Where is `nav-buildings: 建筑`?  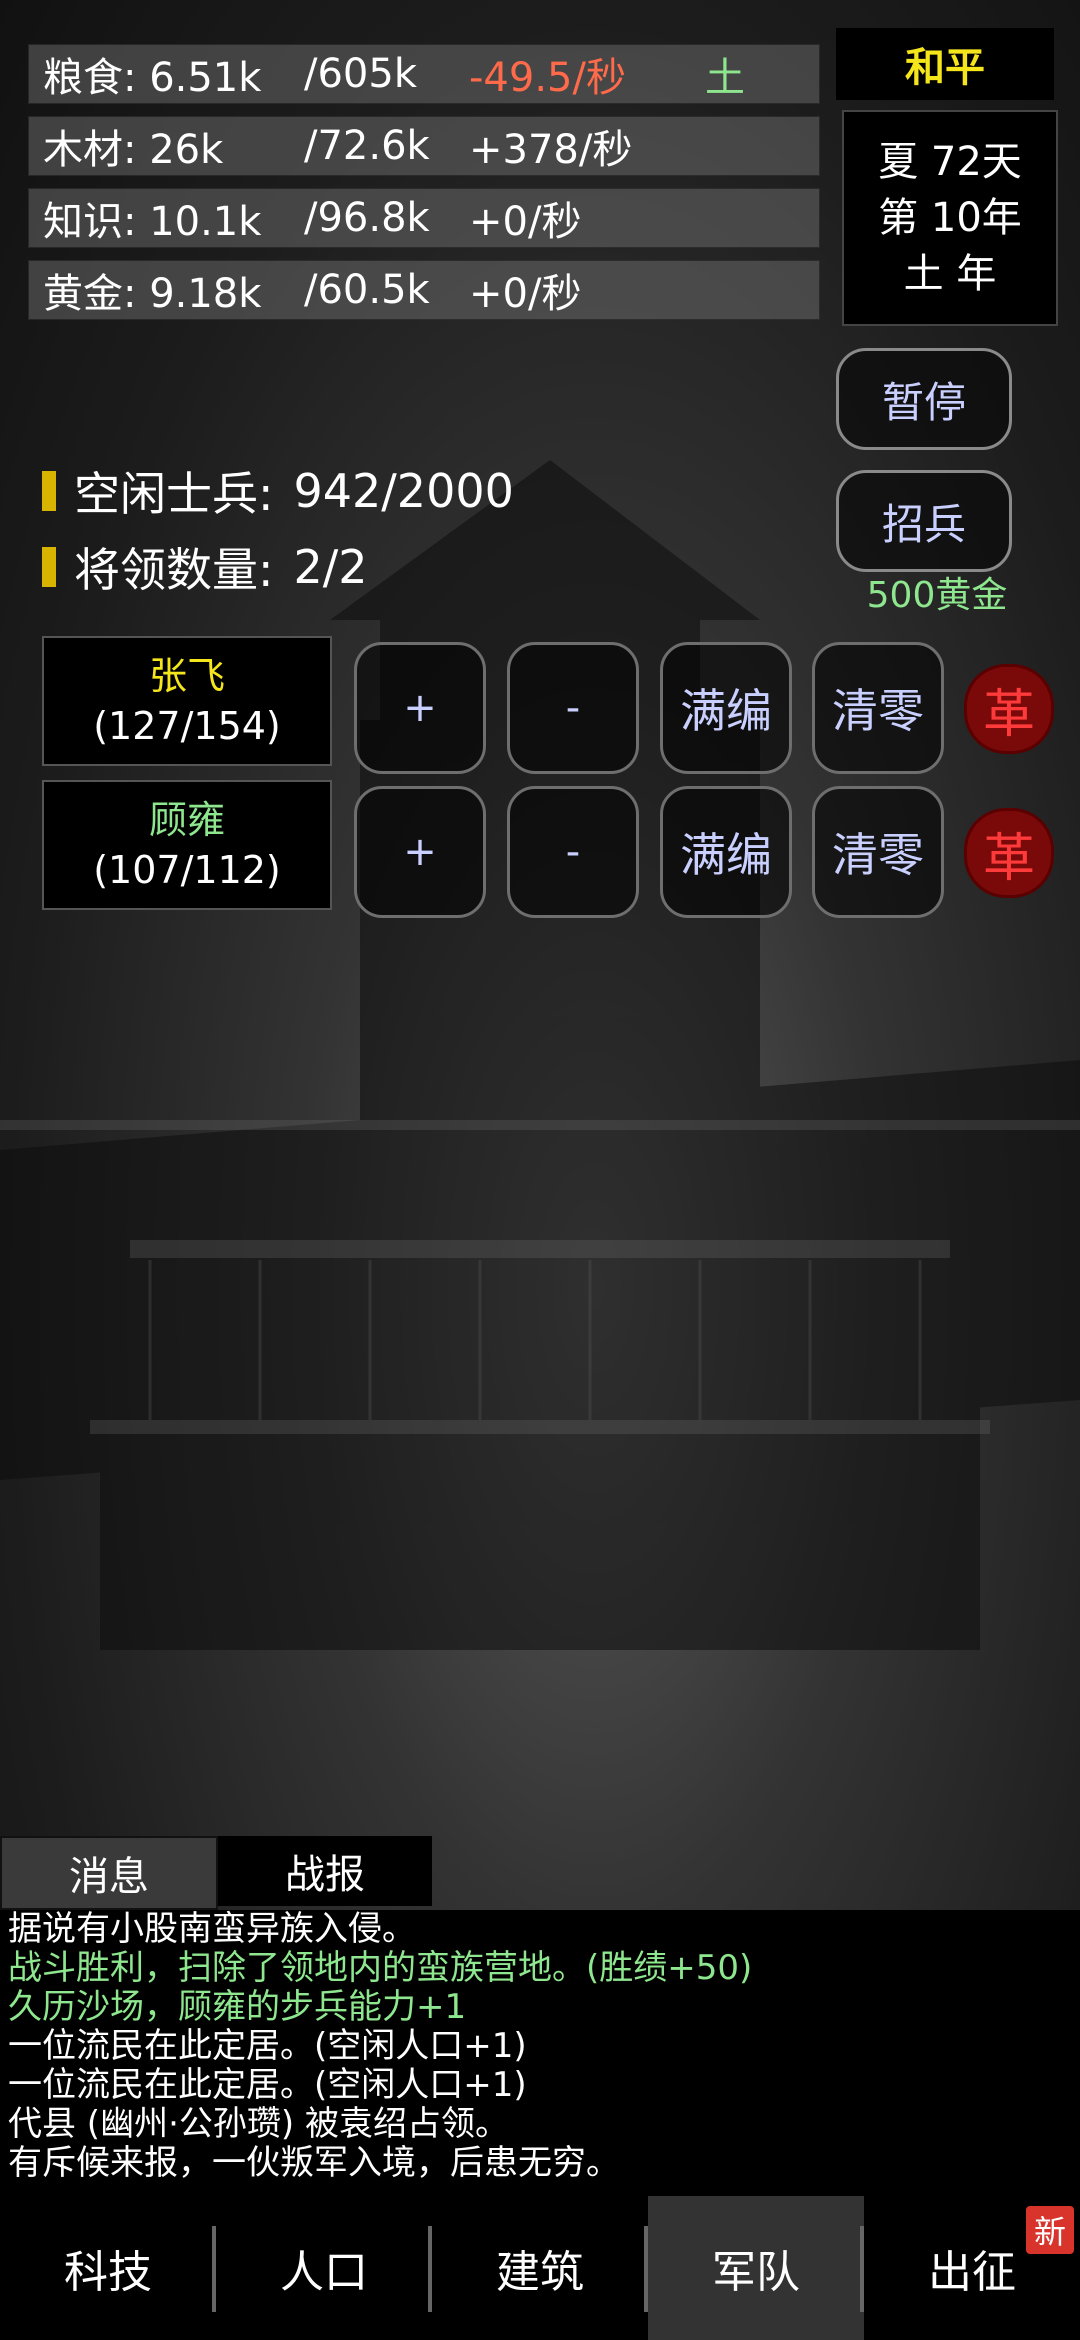
nav-buildings: 建筑 is located at coordinates (540, 2268).